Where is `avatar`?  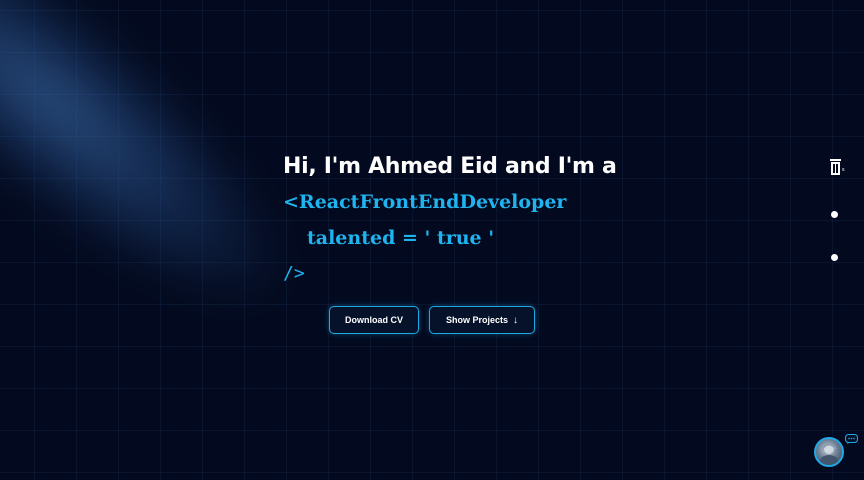 avatar is located at coordinates (829, 452).